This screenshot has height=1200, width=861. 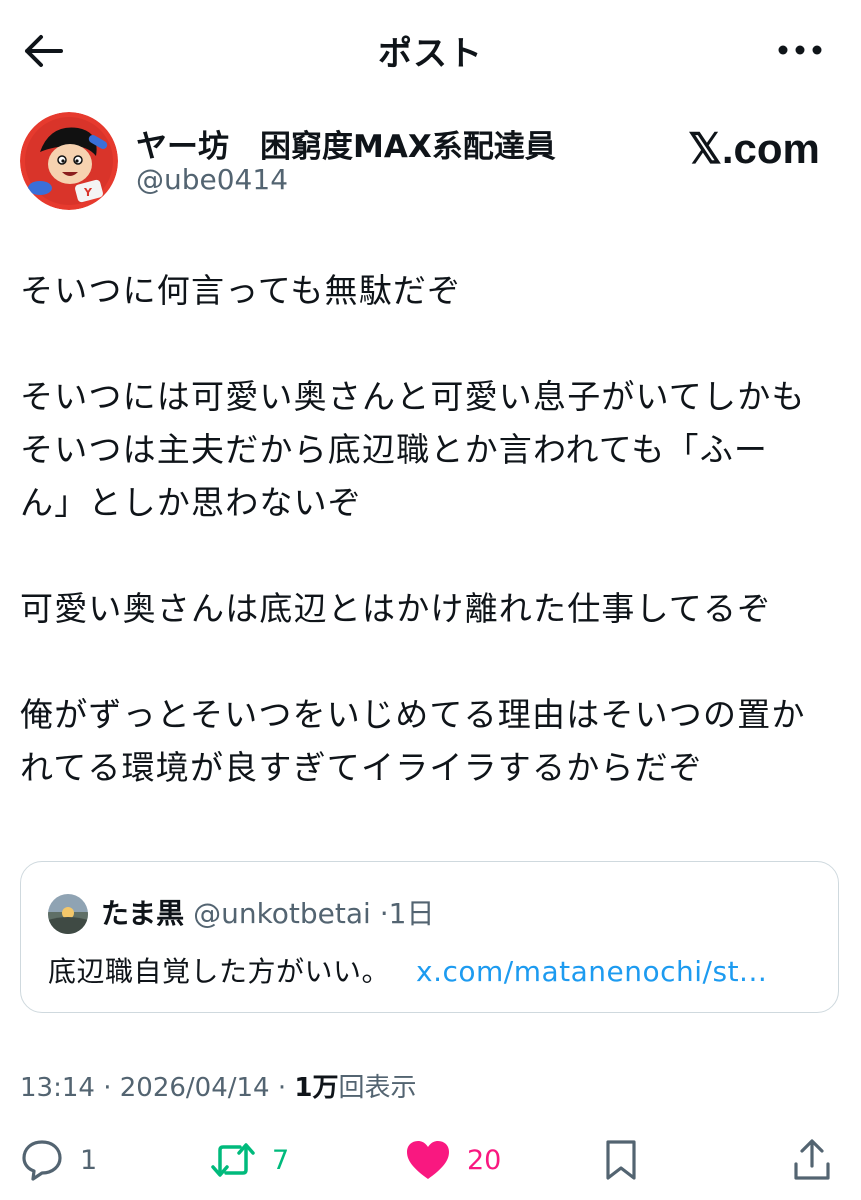 I want to click on share-button, so click(x=812, y=1160).